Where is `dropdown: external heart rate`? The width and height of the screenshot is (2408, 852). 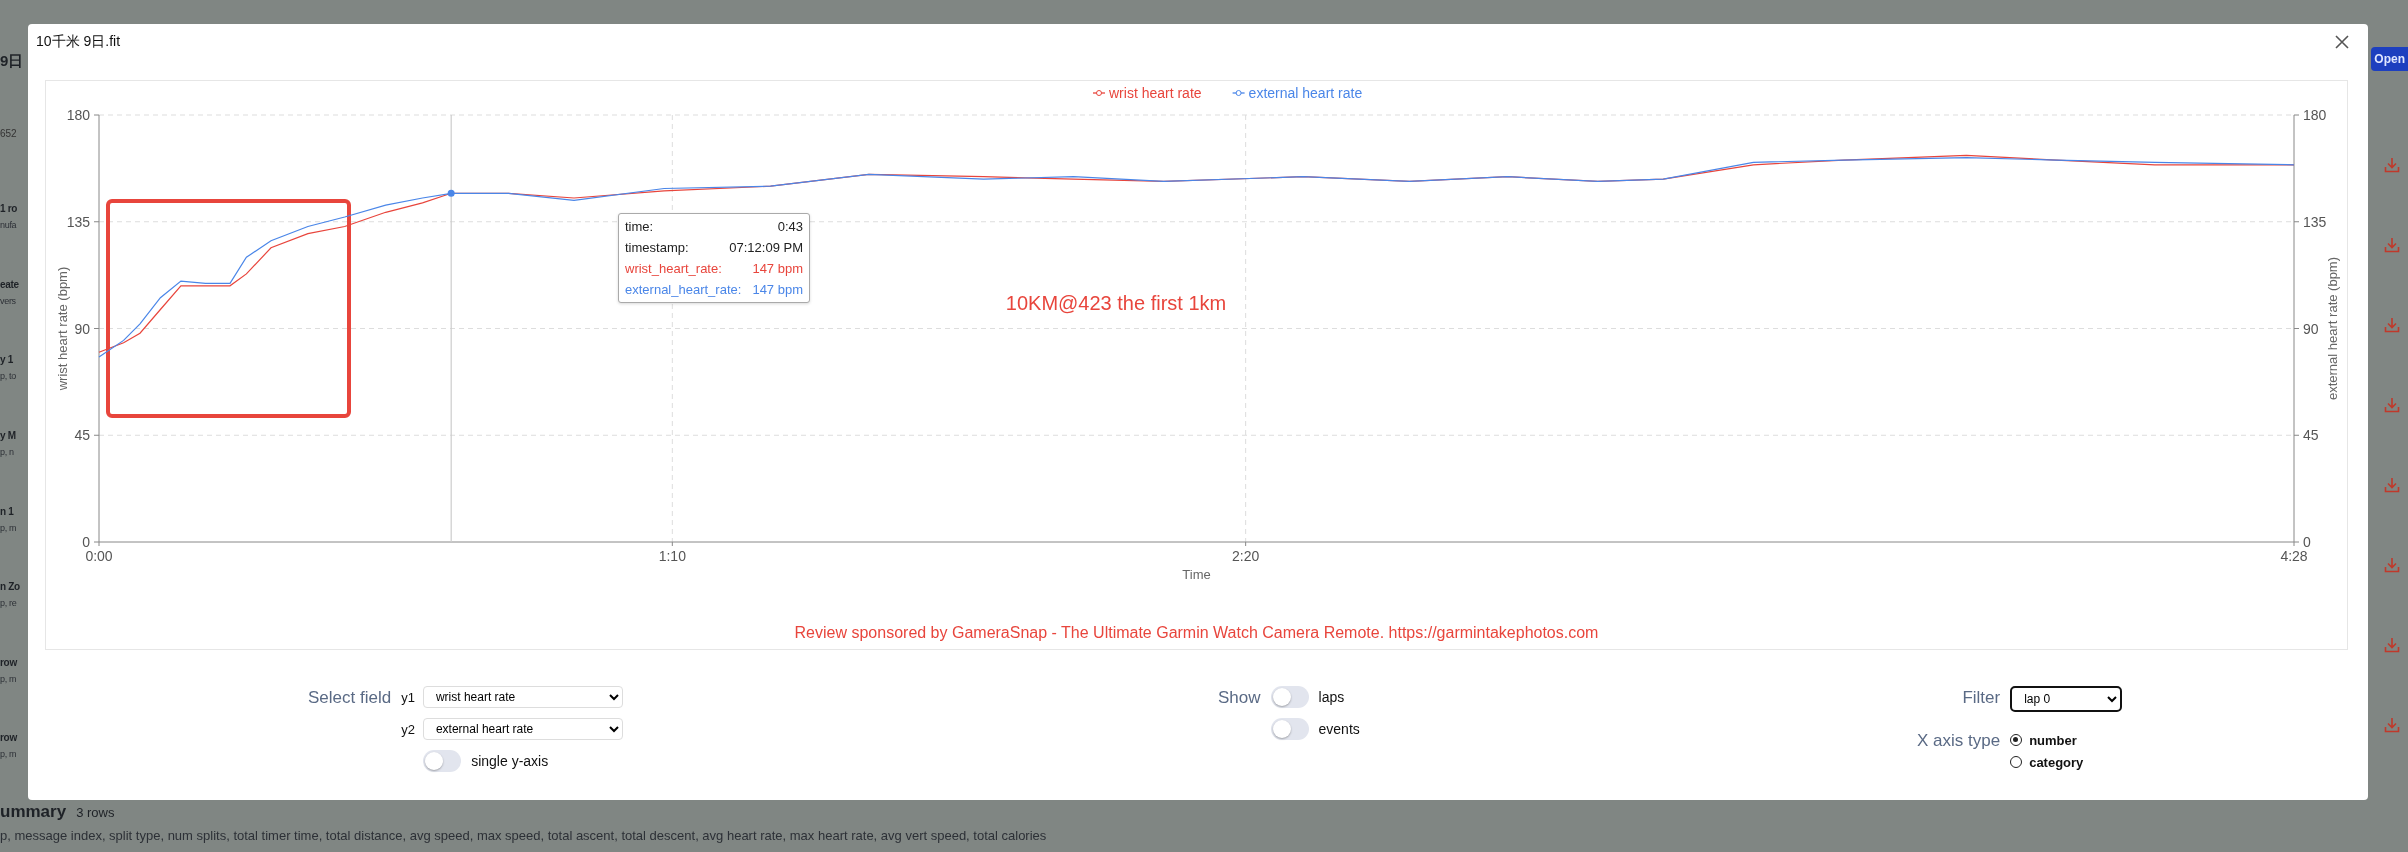 dropdown: external heart rate is located at coordinates (522, 729).